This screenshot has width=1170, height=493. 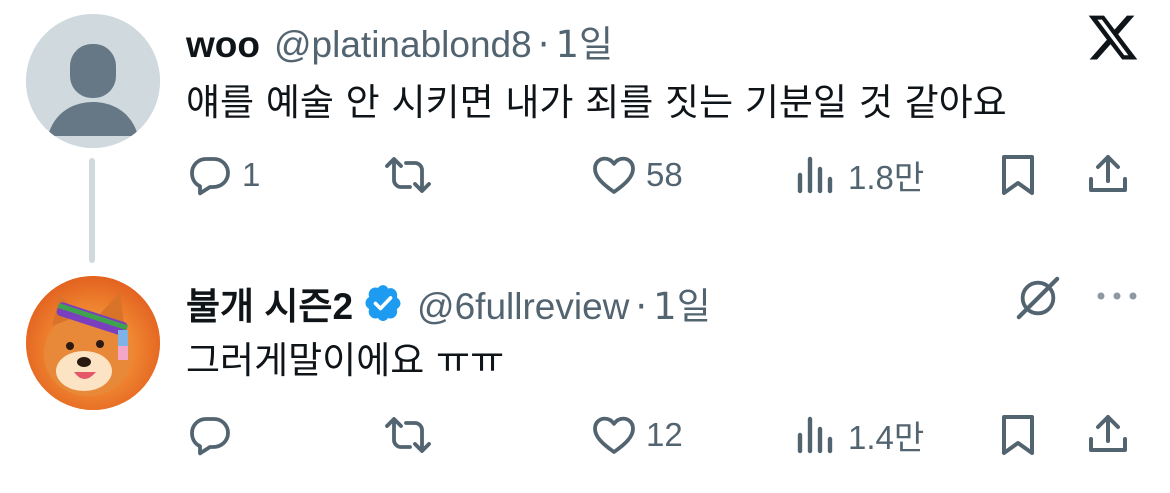 What do you see at coordinates (269, 303) in the screenshot?
I see `display-name: 불개 시즌2` at bounding box center [269, 303].